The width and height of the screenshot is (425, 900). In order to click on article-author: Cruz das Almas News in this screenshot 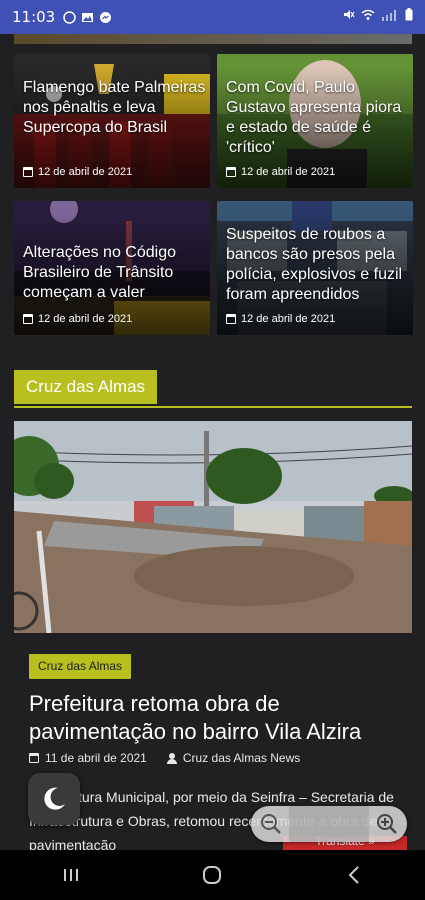, I will do `click(241, 758)`.